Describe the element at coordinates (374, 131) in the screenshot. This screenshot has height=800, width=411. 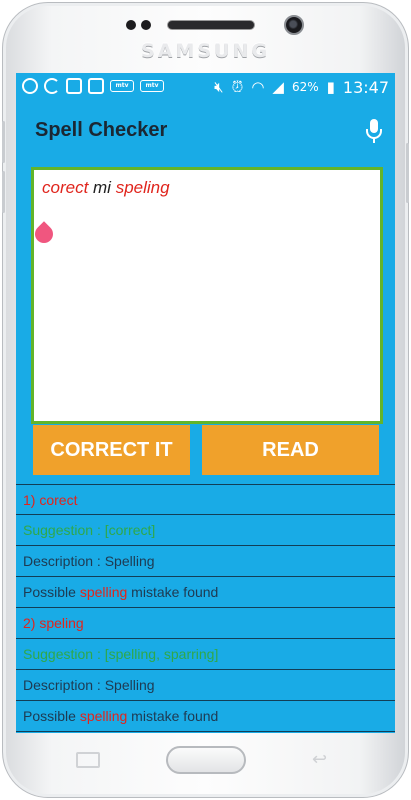
I see `mic-icon` at that location.